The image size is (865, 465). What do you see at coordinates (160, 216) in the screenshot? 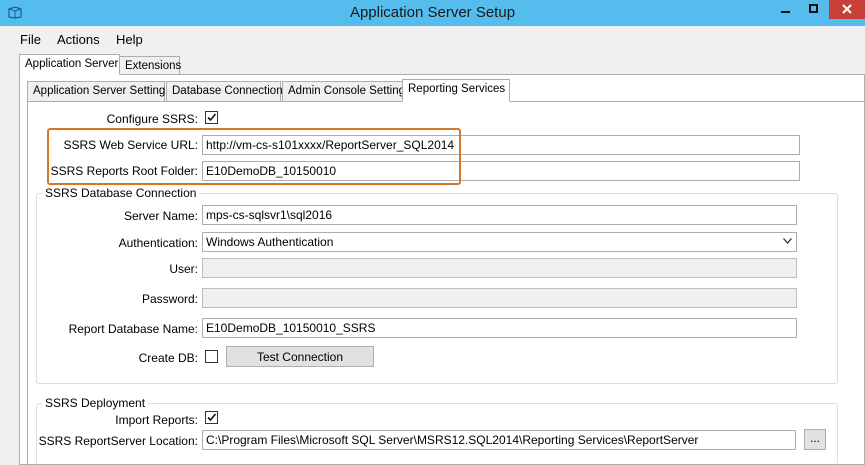
I see `server-name-label: Server Name:` at bounding box center [160, 216].